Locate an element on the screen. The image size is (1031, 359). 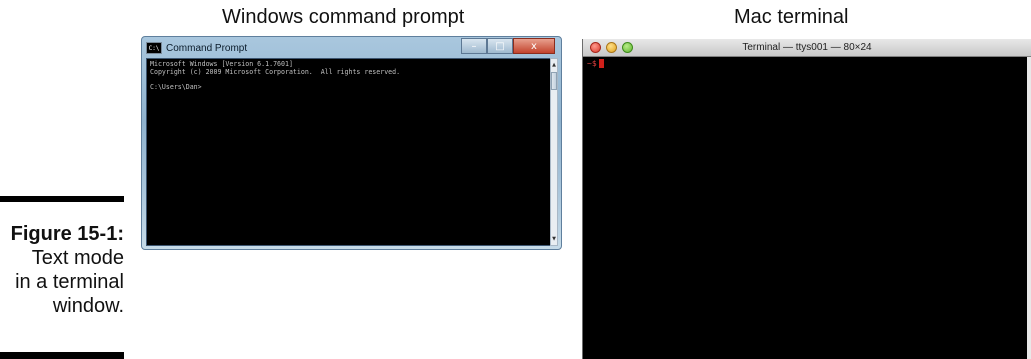
caption-line: window. is located at coordinates (88, 306).